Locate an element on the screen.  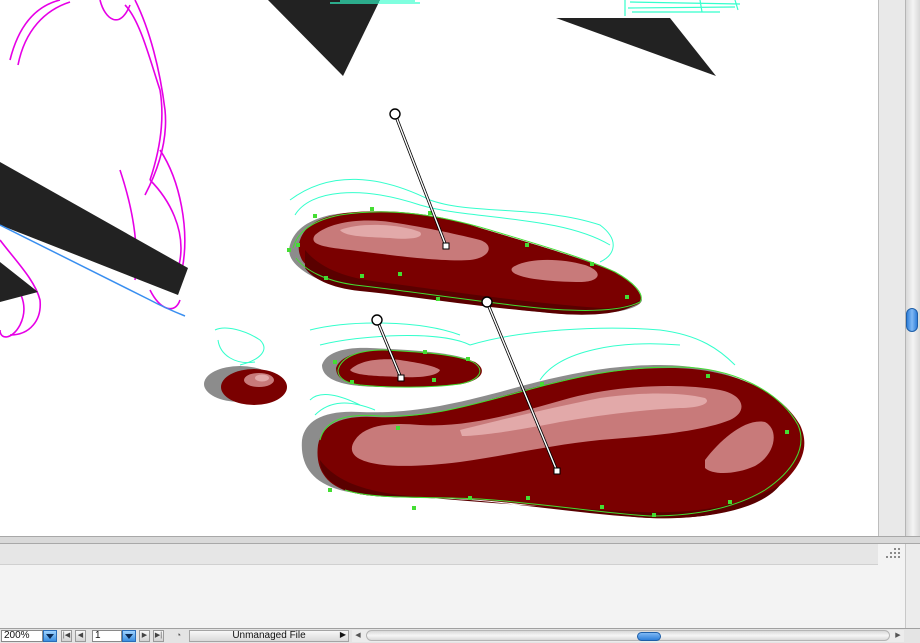
horizontal-scroll-thumb is located at coordinates (649, 636).